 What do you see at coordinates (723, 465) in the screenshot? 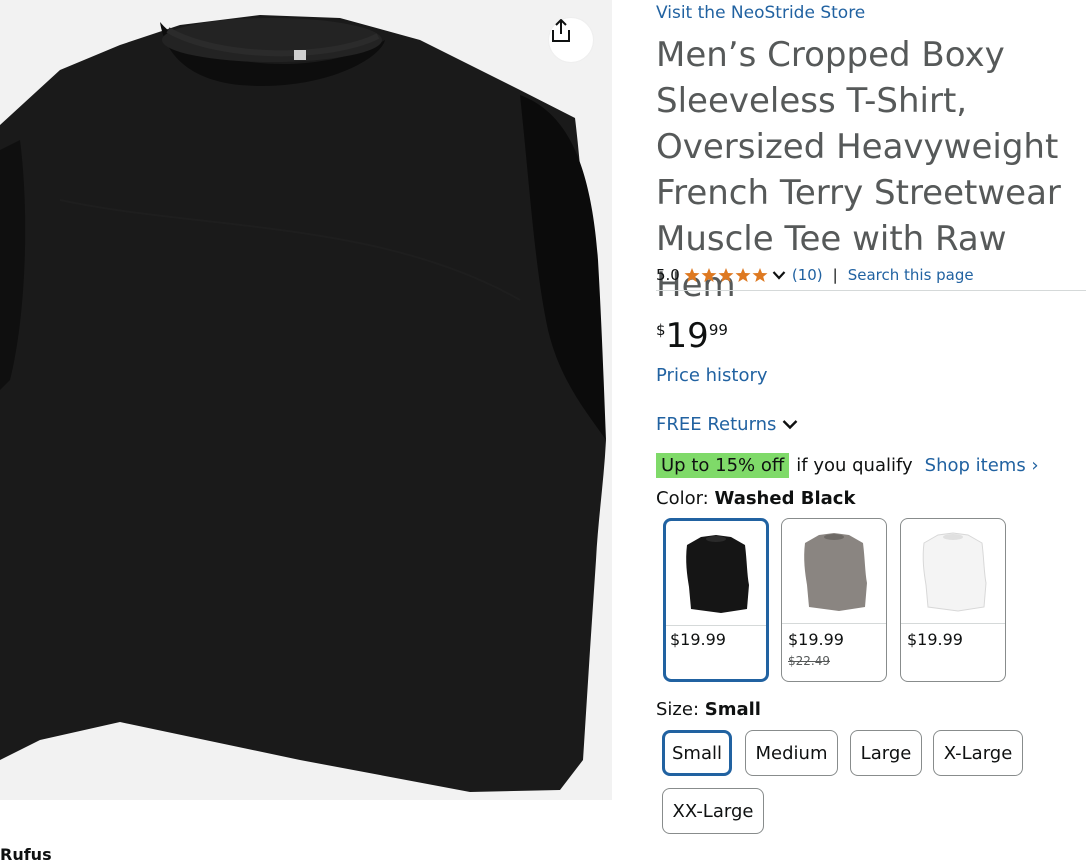
I see `promo-badge: Up to 15% off` at bounding box center [723, 465].